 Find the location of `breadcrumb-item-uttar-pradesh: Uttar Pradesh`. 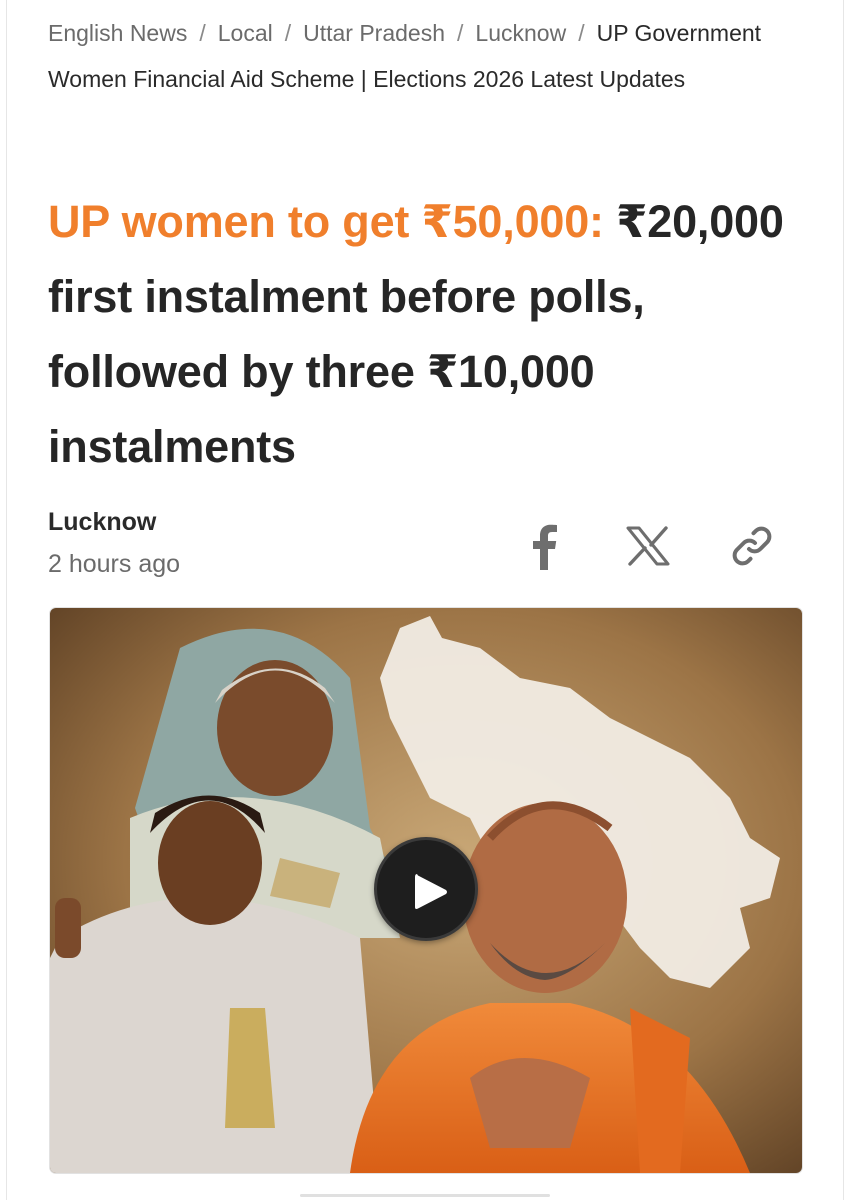

breadcrumb-item-uttar-pradesh: Uttar Pradesh is located at coordinates (374, 33).